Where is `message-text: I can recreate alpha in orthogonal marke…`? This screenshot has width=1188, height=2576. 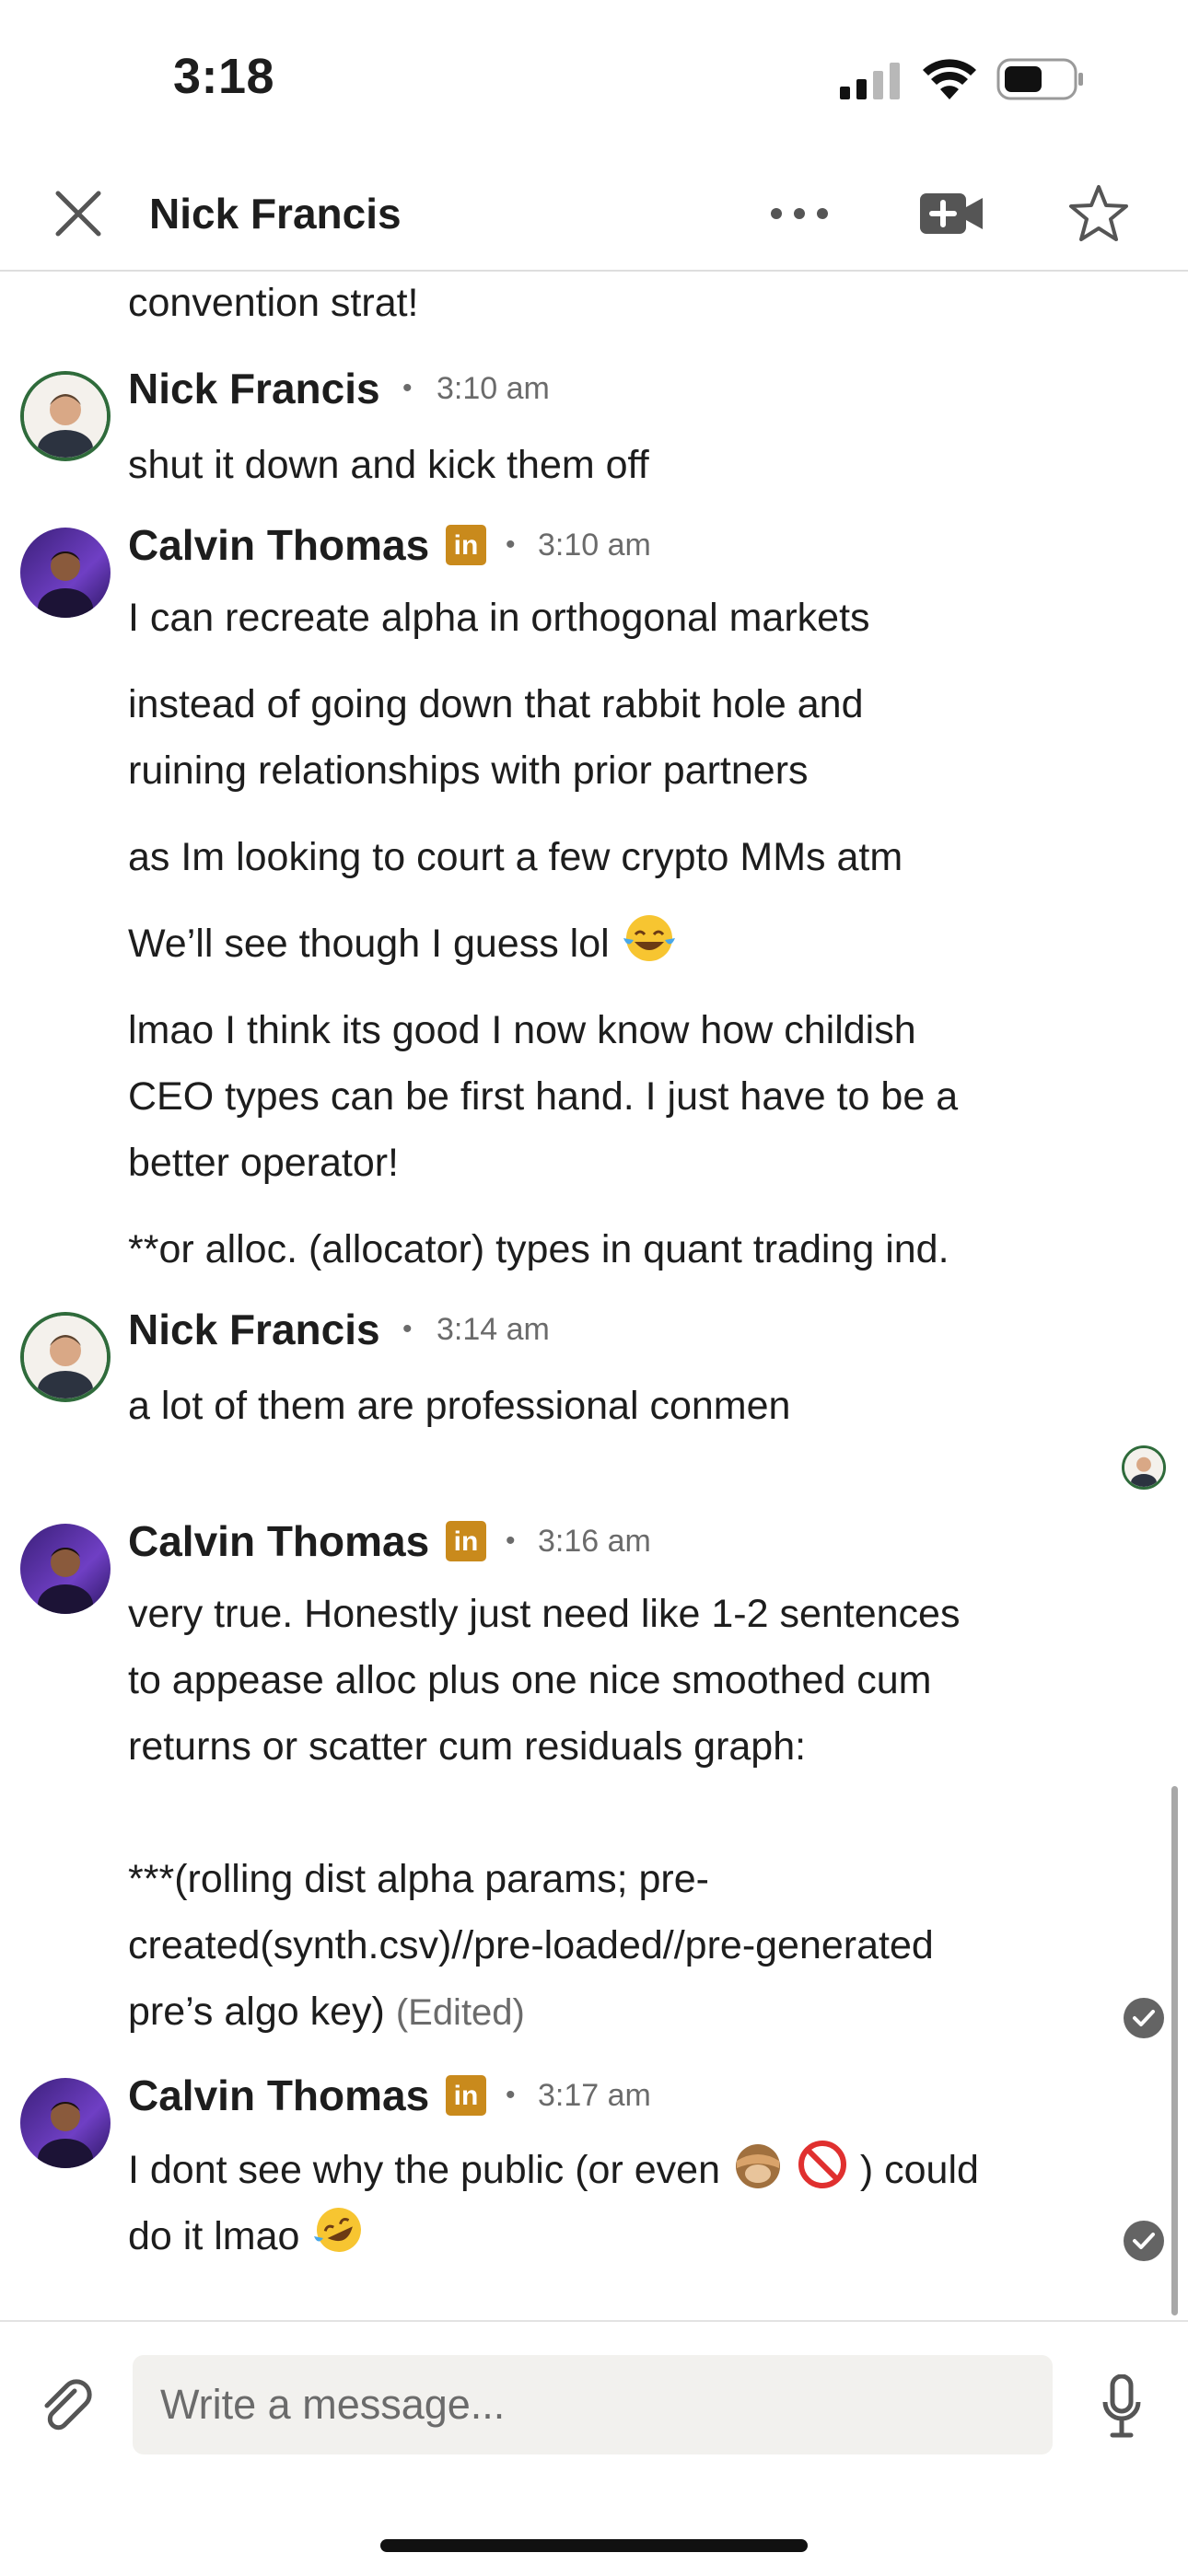 message-text: I can recreate alpha in orthogonal marke… is located at coordinates (499, 618).